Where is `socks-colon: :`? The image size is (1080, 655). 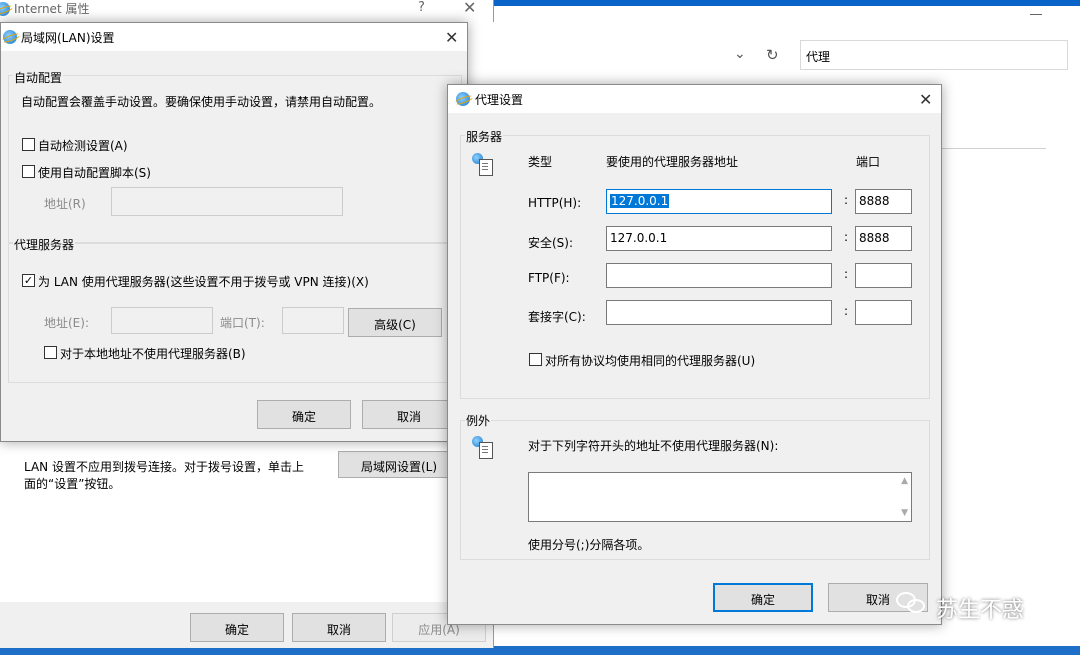
socks-colon: : is located at coordinates (846, 311).